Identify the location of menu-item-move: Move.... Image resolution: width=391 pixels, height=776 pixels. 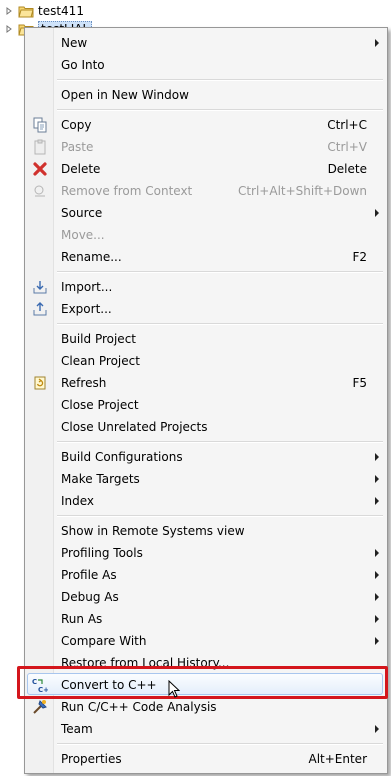
(206, 235).